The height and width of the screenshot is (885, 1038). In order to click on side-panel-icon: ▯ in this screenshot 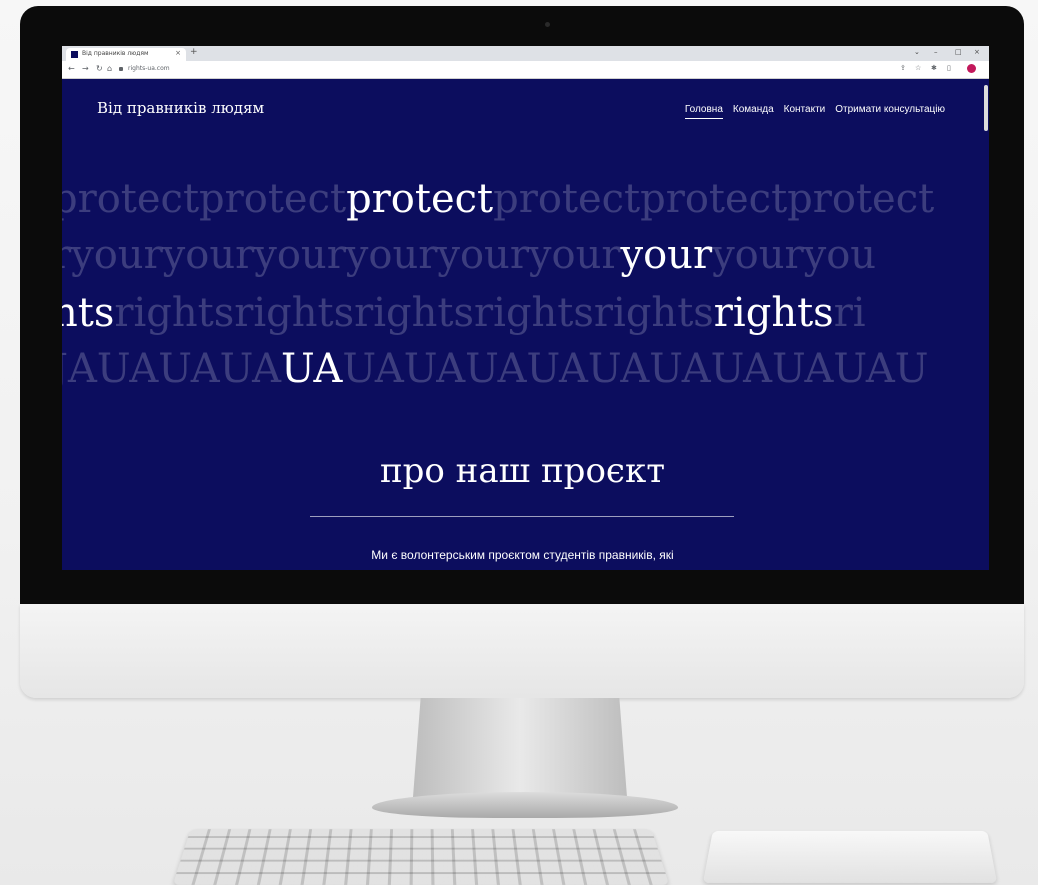, I will do `click(949, 68)`.